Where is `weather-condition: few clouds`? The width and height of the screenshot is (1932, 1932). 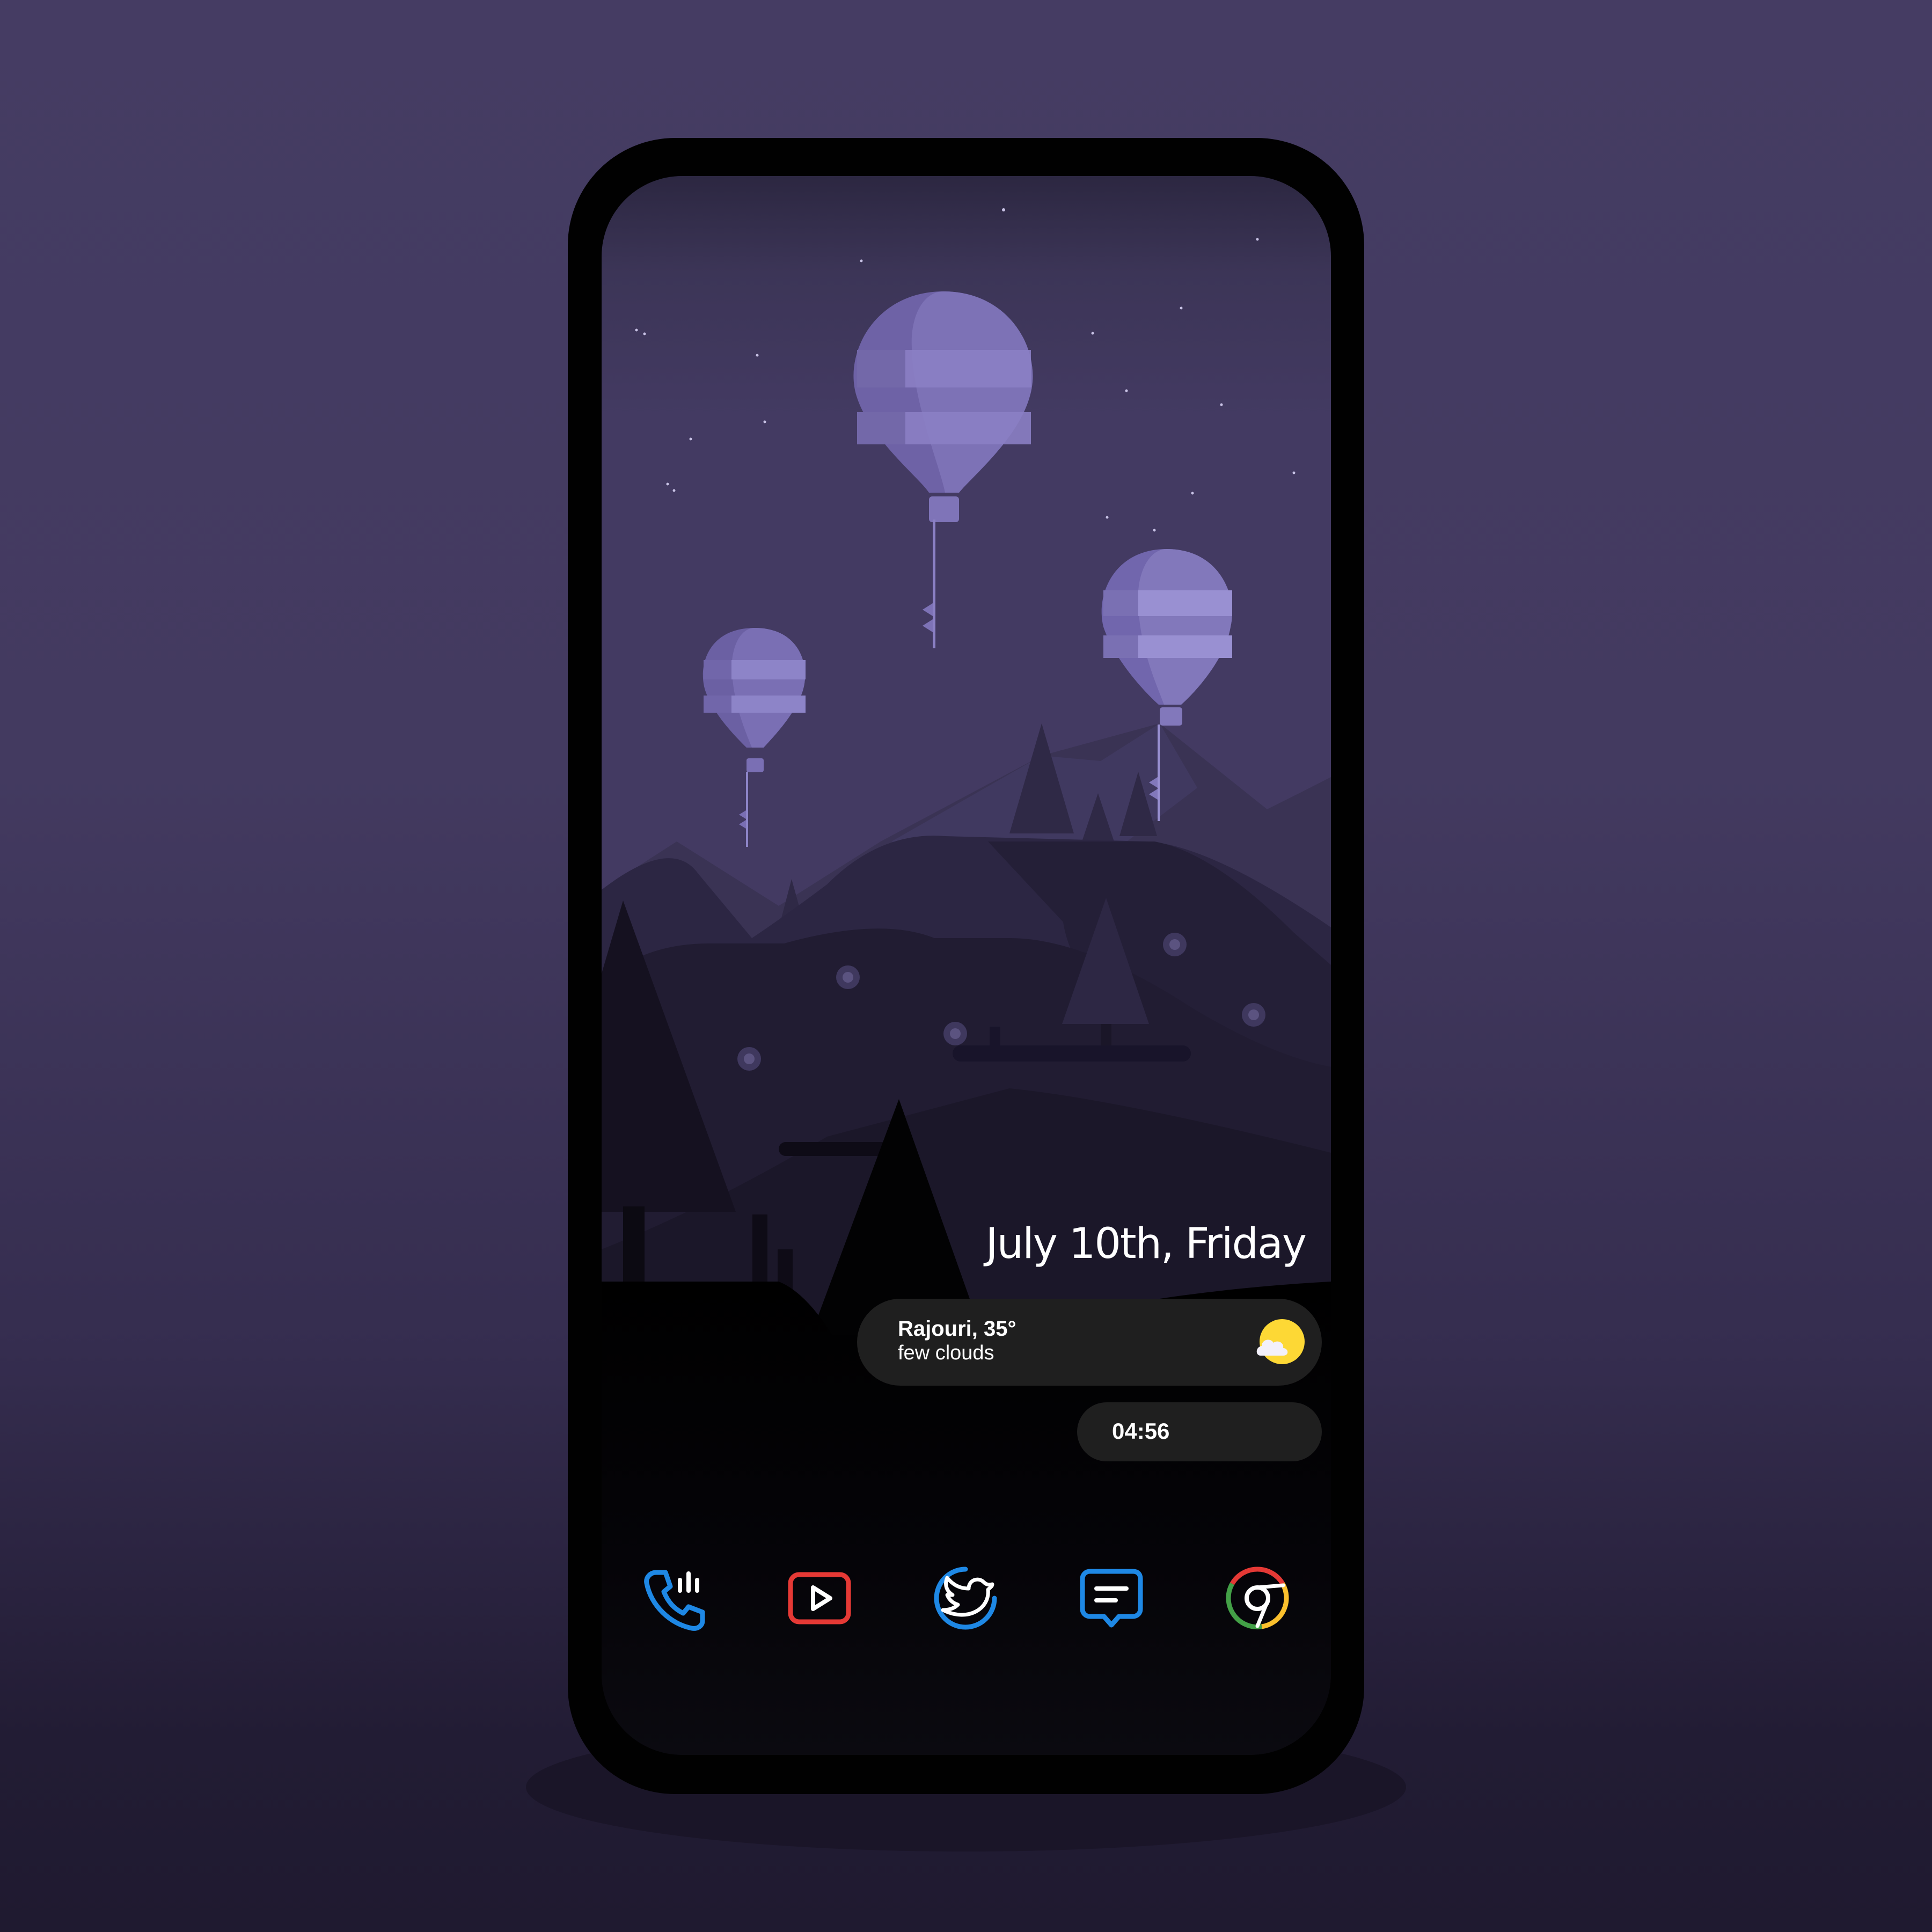
weather-condition: few clouds is located at coordinates (946, 1353).